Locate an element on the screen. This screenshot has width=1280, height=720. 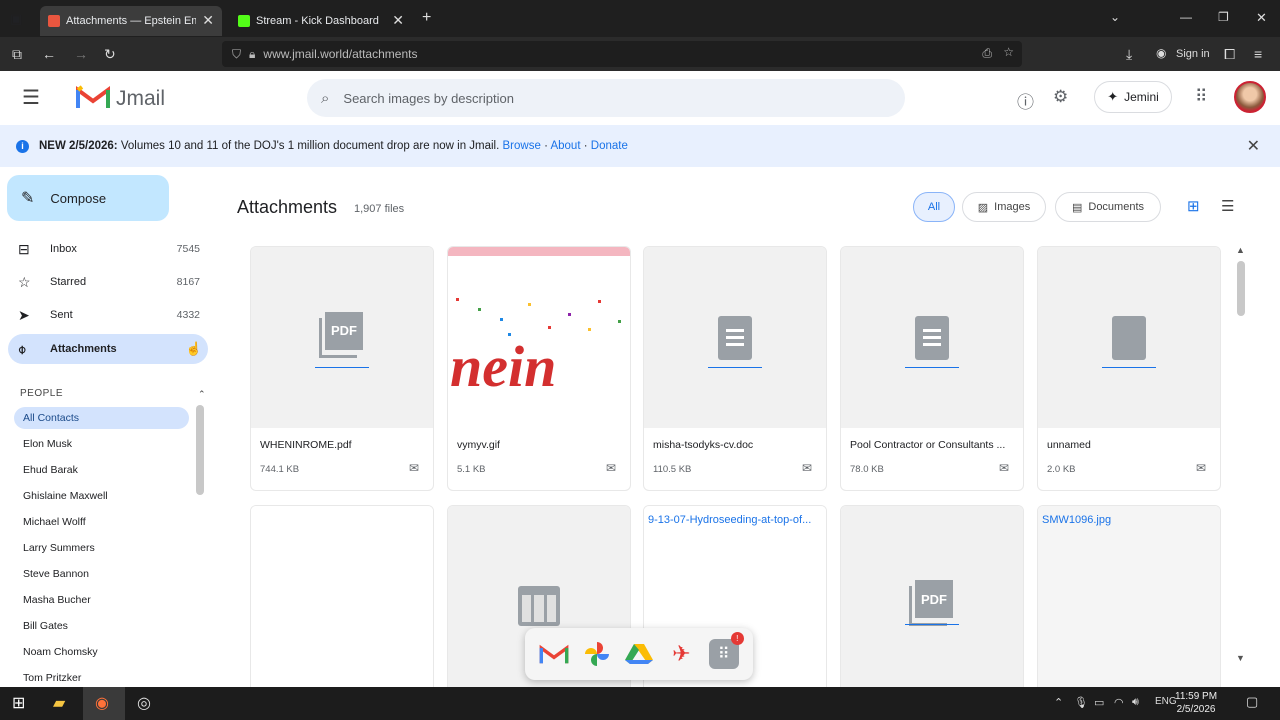
more-apps-icon: ⠿ ! is located at coordinates (726, 651).